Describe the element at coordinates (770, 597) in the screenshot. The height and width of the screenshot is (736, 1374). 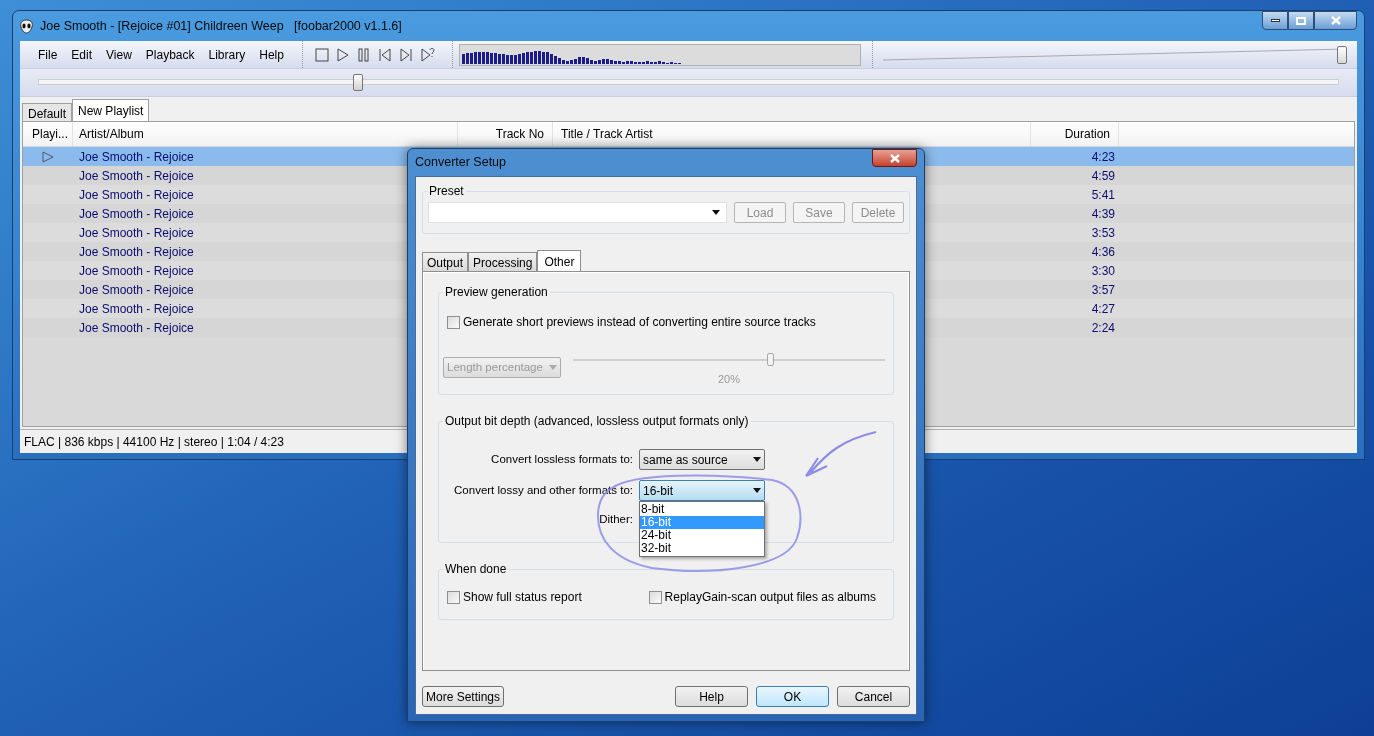
I see `checkbox-label: ReplayGain-scan output files as albums` at that location.